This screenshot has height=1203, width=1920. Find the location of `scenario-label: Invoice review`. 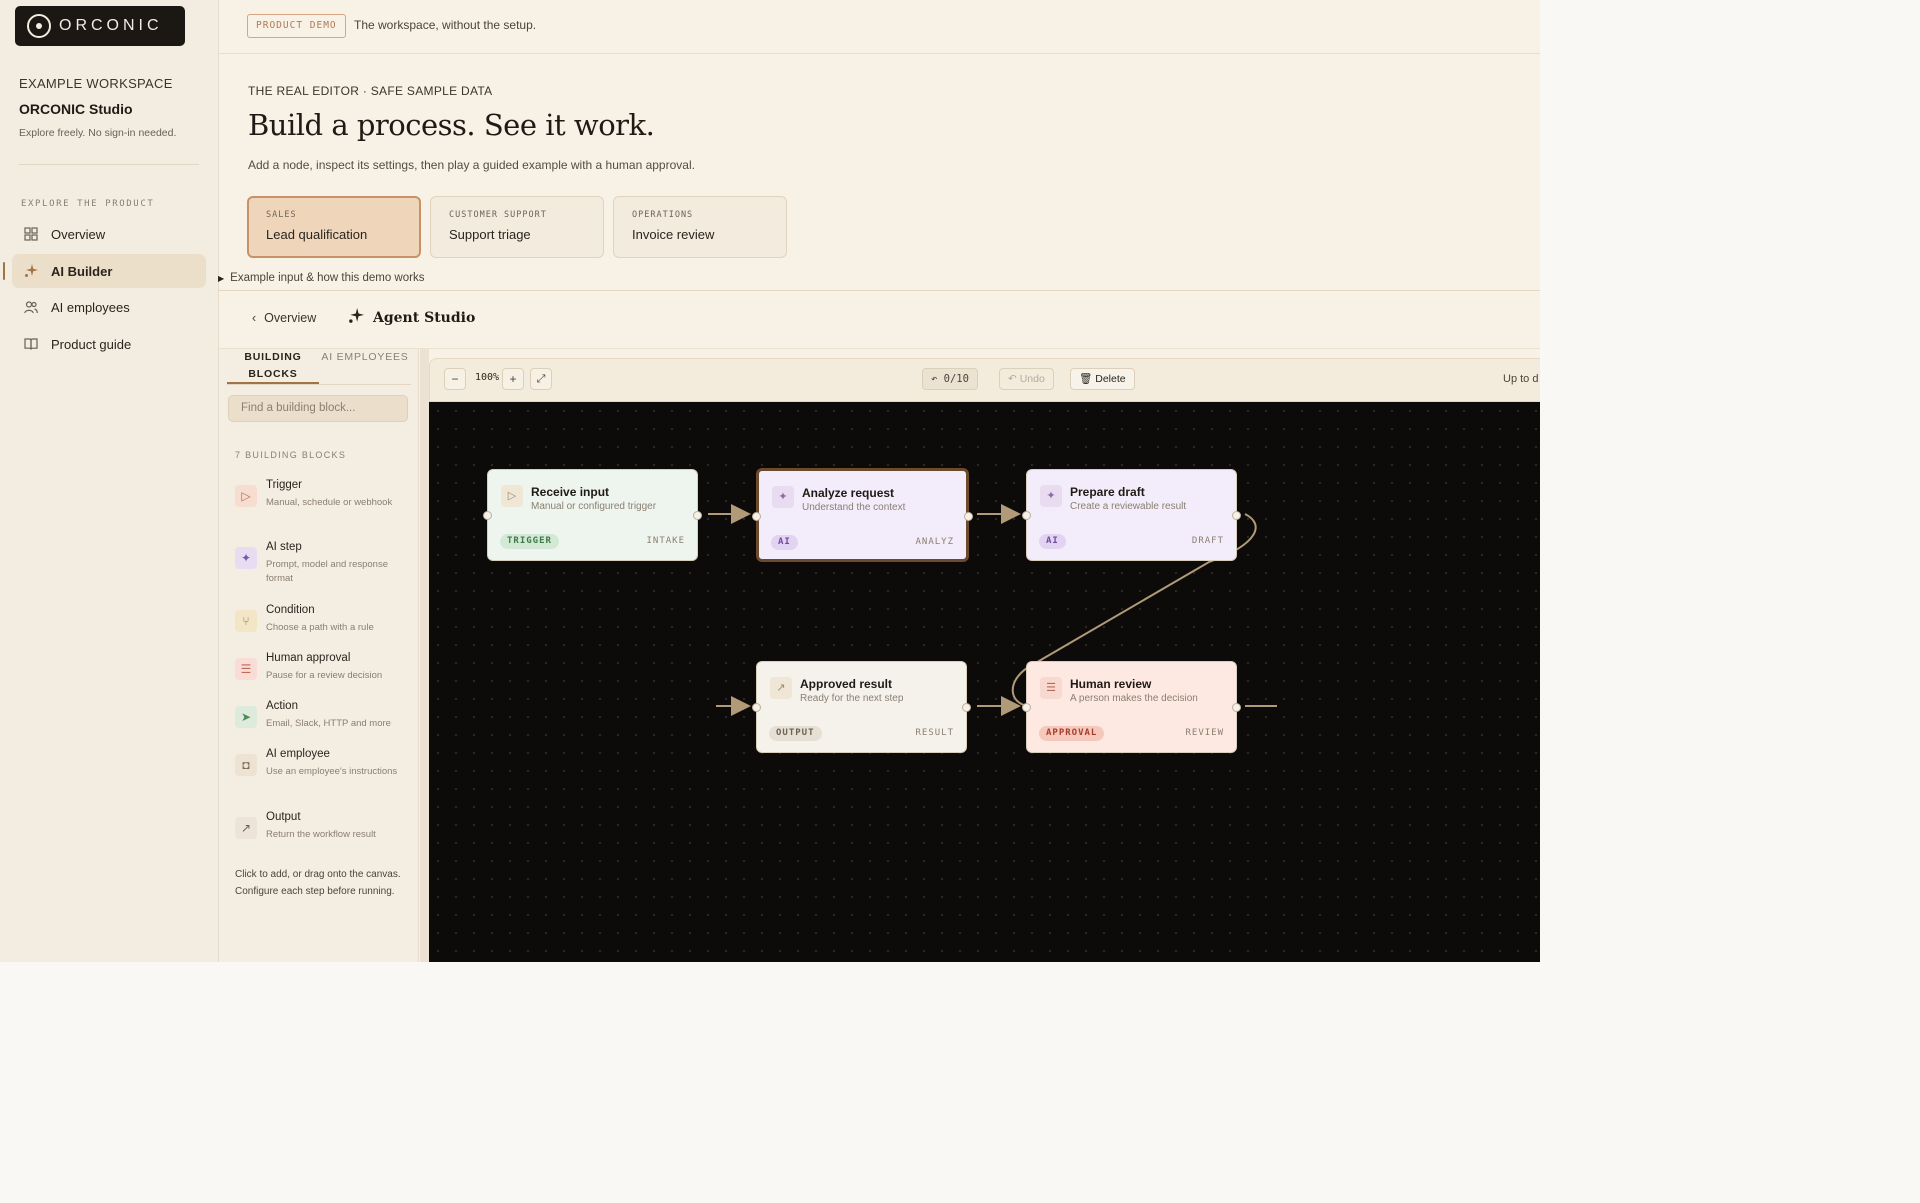

scenario-label: Invoice review is located at coordinates (673, 234).